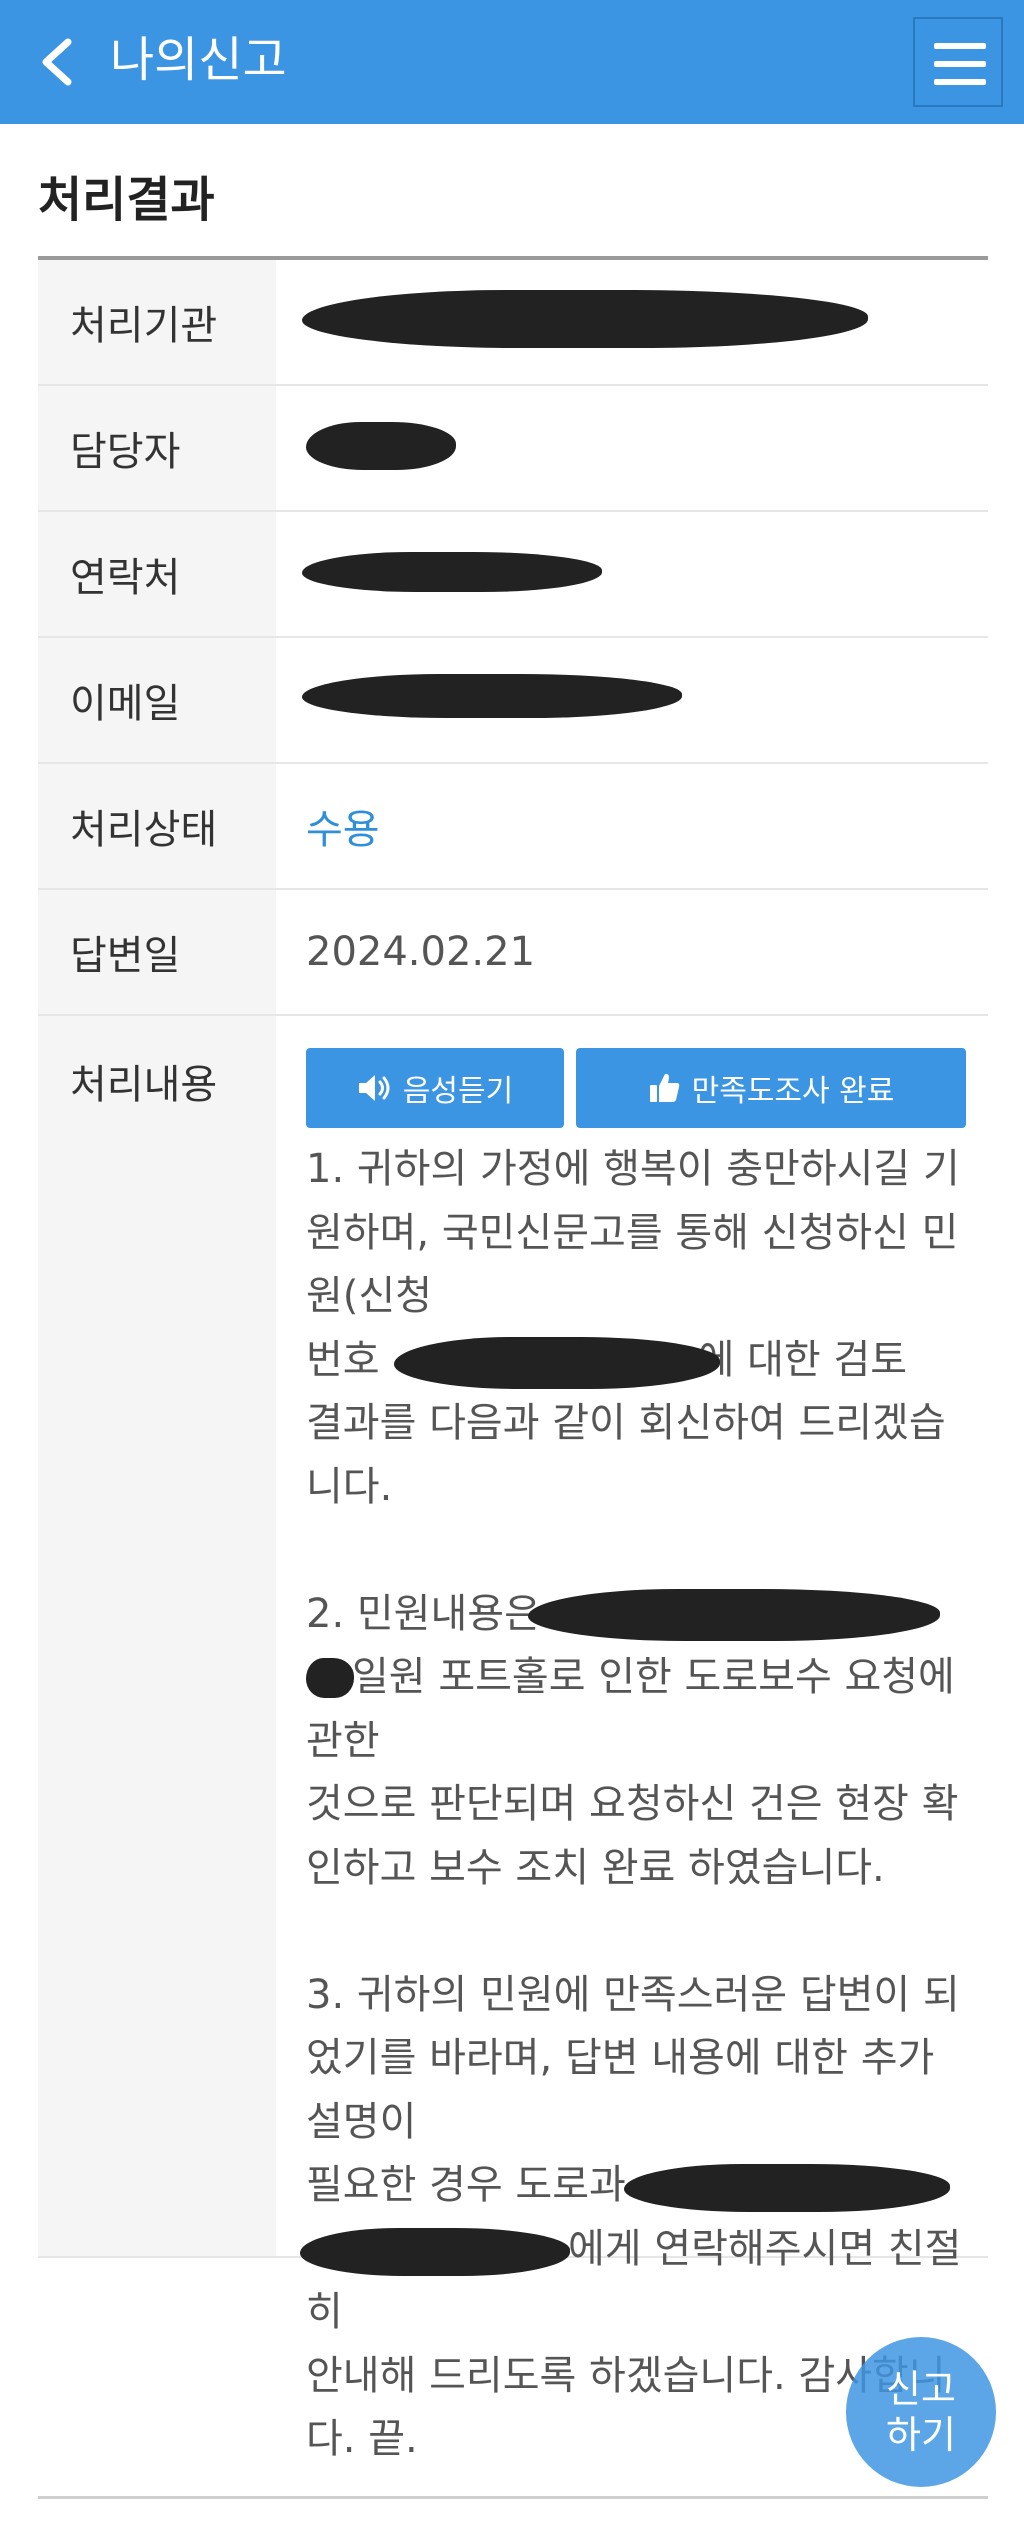 This screenshot has height=2533, width=1024. I want to click on contact-value, so click(632, 574).